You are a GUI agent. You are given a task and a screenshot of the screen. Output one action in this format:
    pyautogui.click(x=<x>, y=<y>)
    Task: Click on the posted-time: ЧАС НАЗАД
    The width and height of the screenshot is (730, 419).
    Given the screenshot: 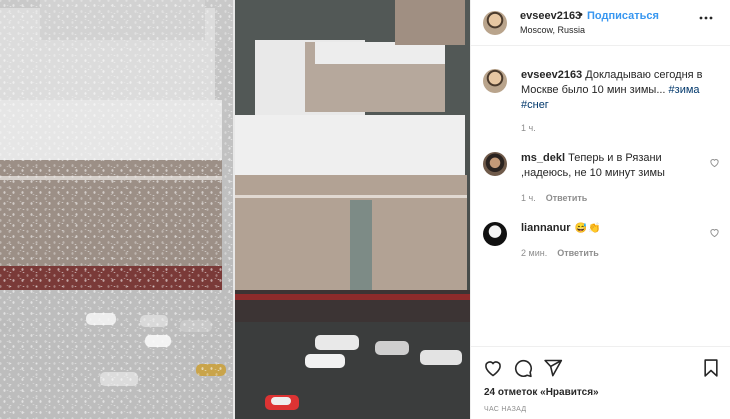 What is the action you would take?
    pyautogui.click(x=505, y=409)
    